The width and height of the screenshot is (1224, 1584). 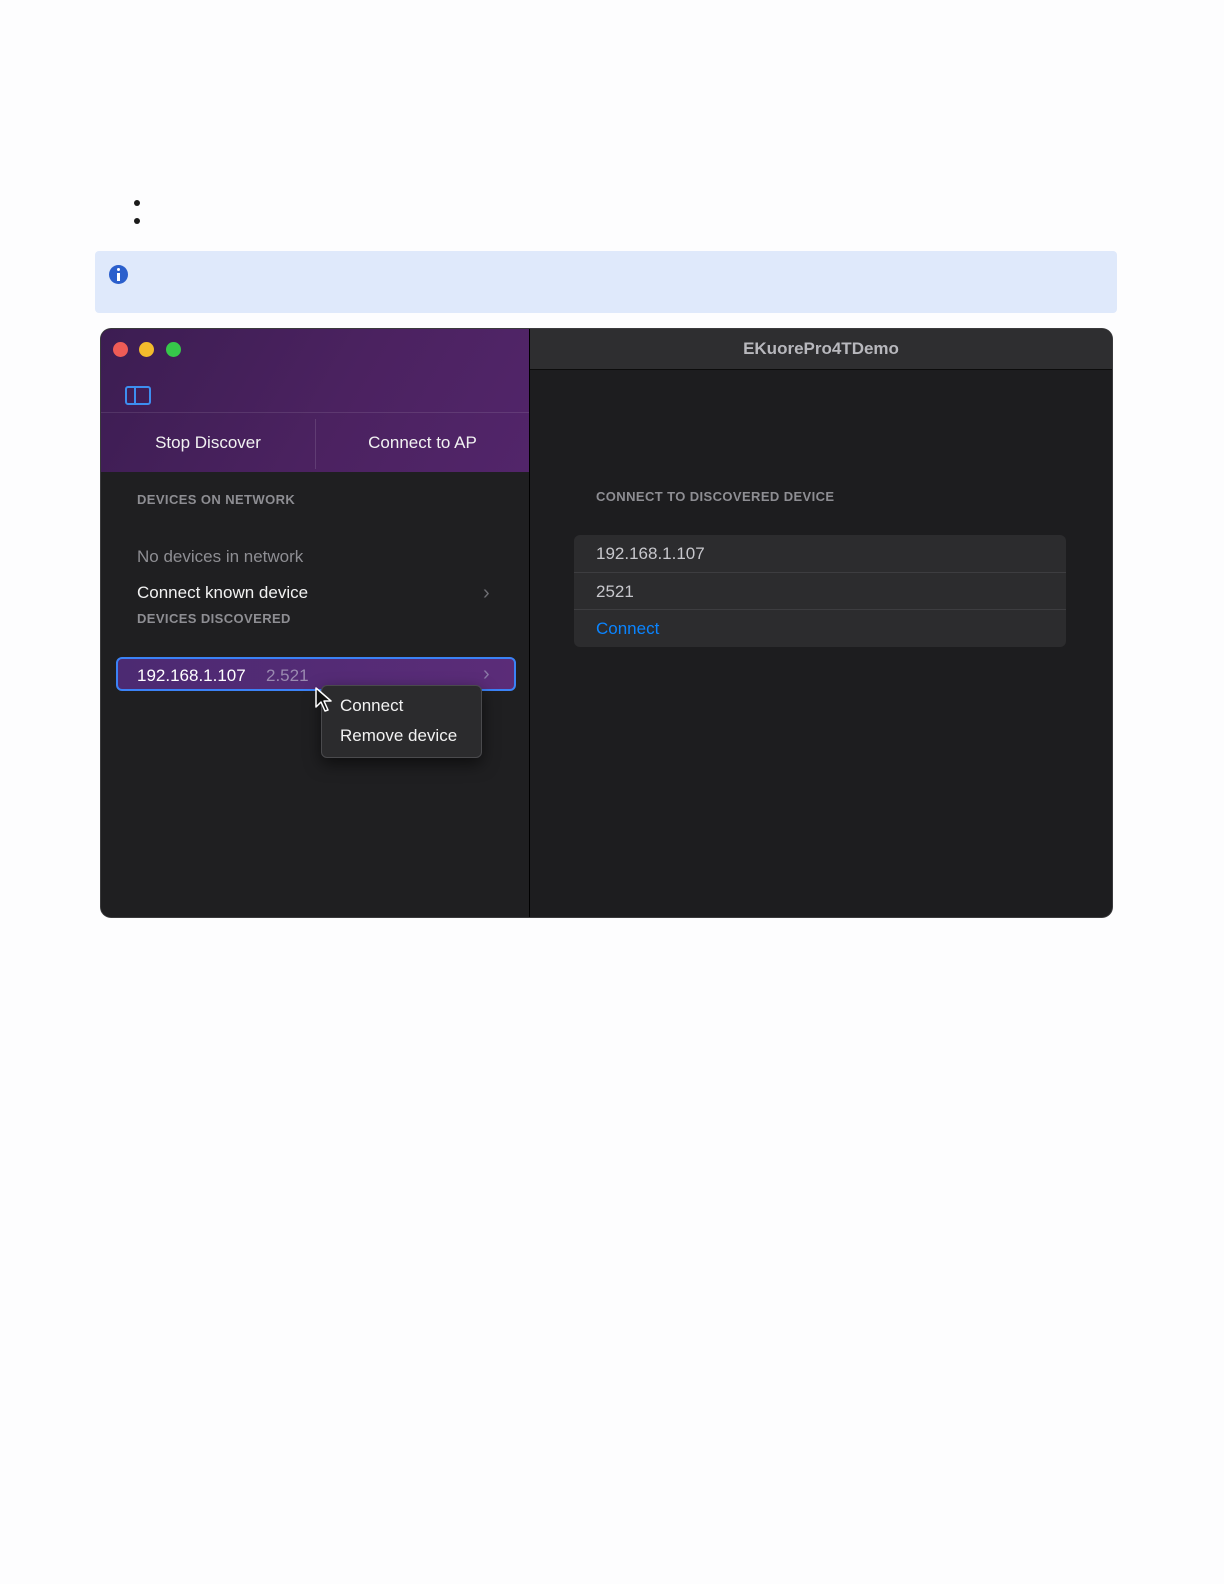 I want to click on devices-discovered-header: DEVICES DISCOVERED, so click(x=214, y=618).